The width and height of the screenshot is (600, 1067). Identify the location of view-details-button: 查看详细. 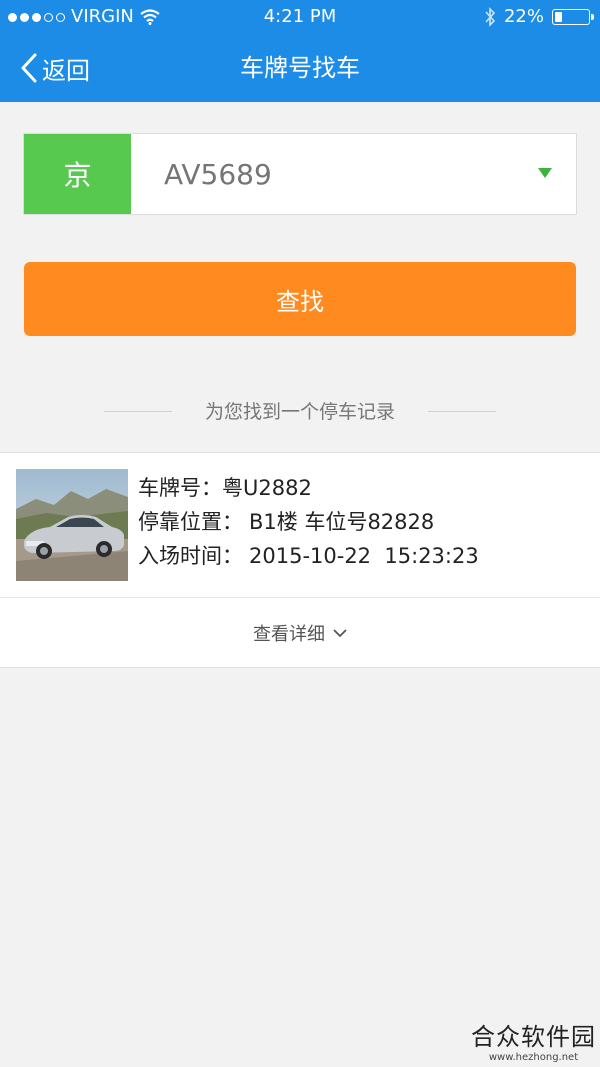
(300, 633).